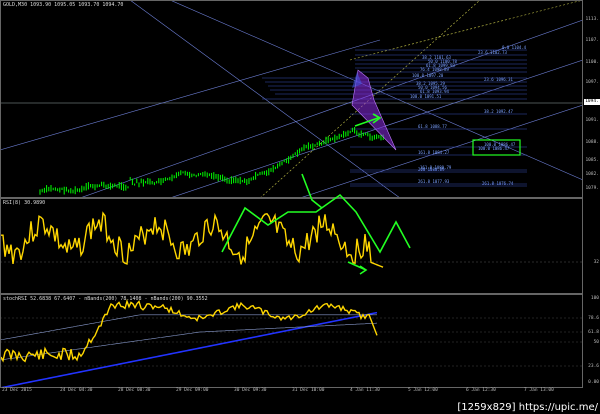  What do you see at coordinates (596, 262) in the screenshot?
I see `rsi-tick: 32` at bounding box center [596, 262].